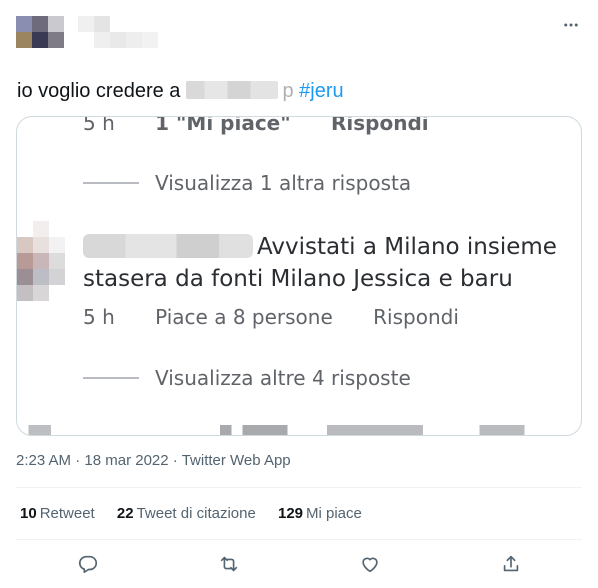 The height and width of the screenshot is (588, 598). Describe the element at coordinates (370, 564) in the screenshot. I see `heart-icon` at that location.